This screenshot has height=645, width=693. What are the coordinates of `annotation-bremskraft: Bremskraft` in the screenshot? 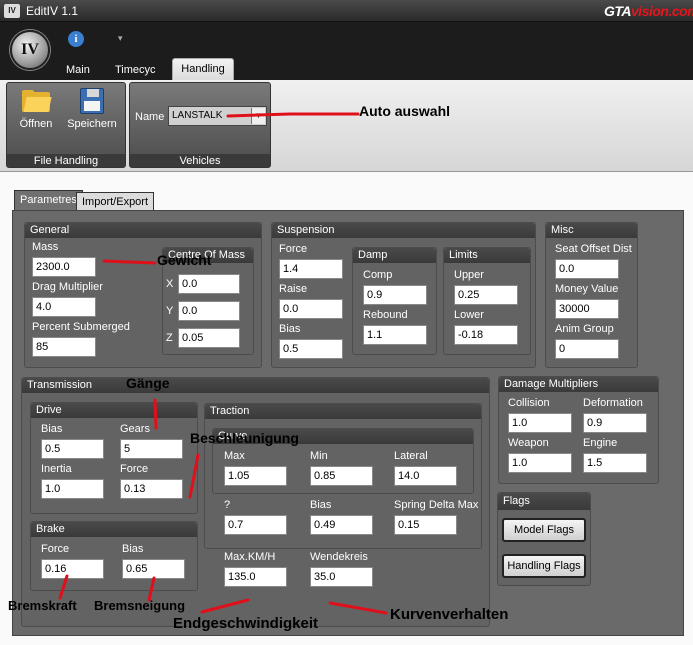 It's located at (42, 605).